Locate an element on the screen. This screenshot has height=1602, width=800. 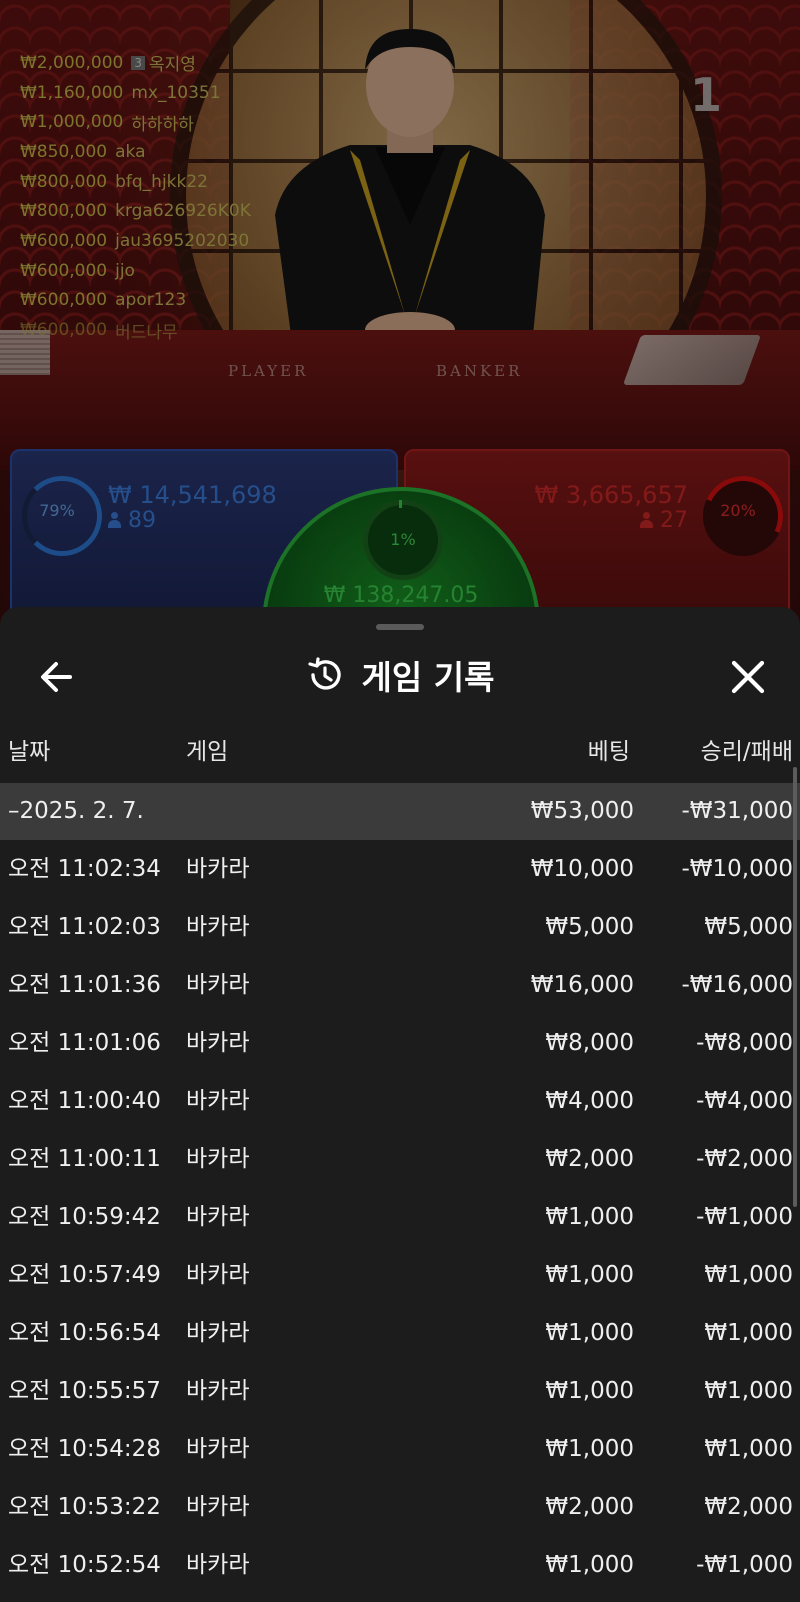
row-time: 오전 11:02:03 is located at coordinates (84, 927).